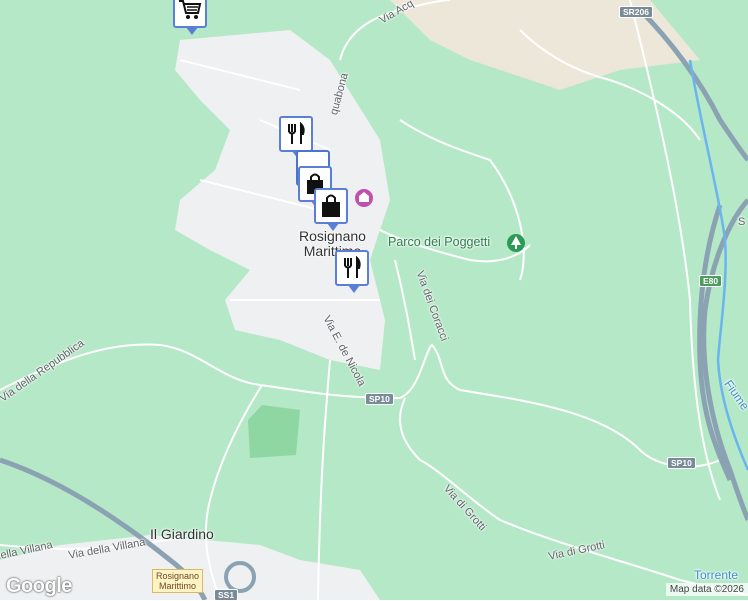 The height and width of the screenshot is (601, 748). I want to click on tree-icon, so click(516, 243).